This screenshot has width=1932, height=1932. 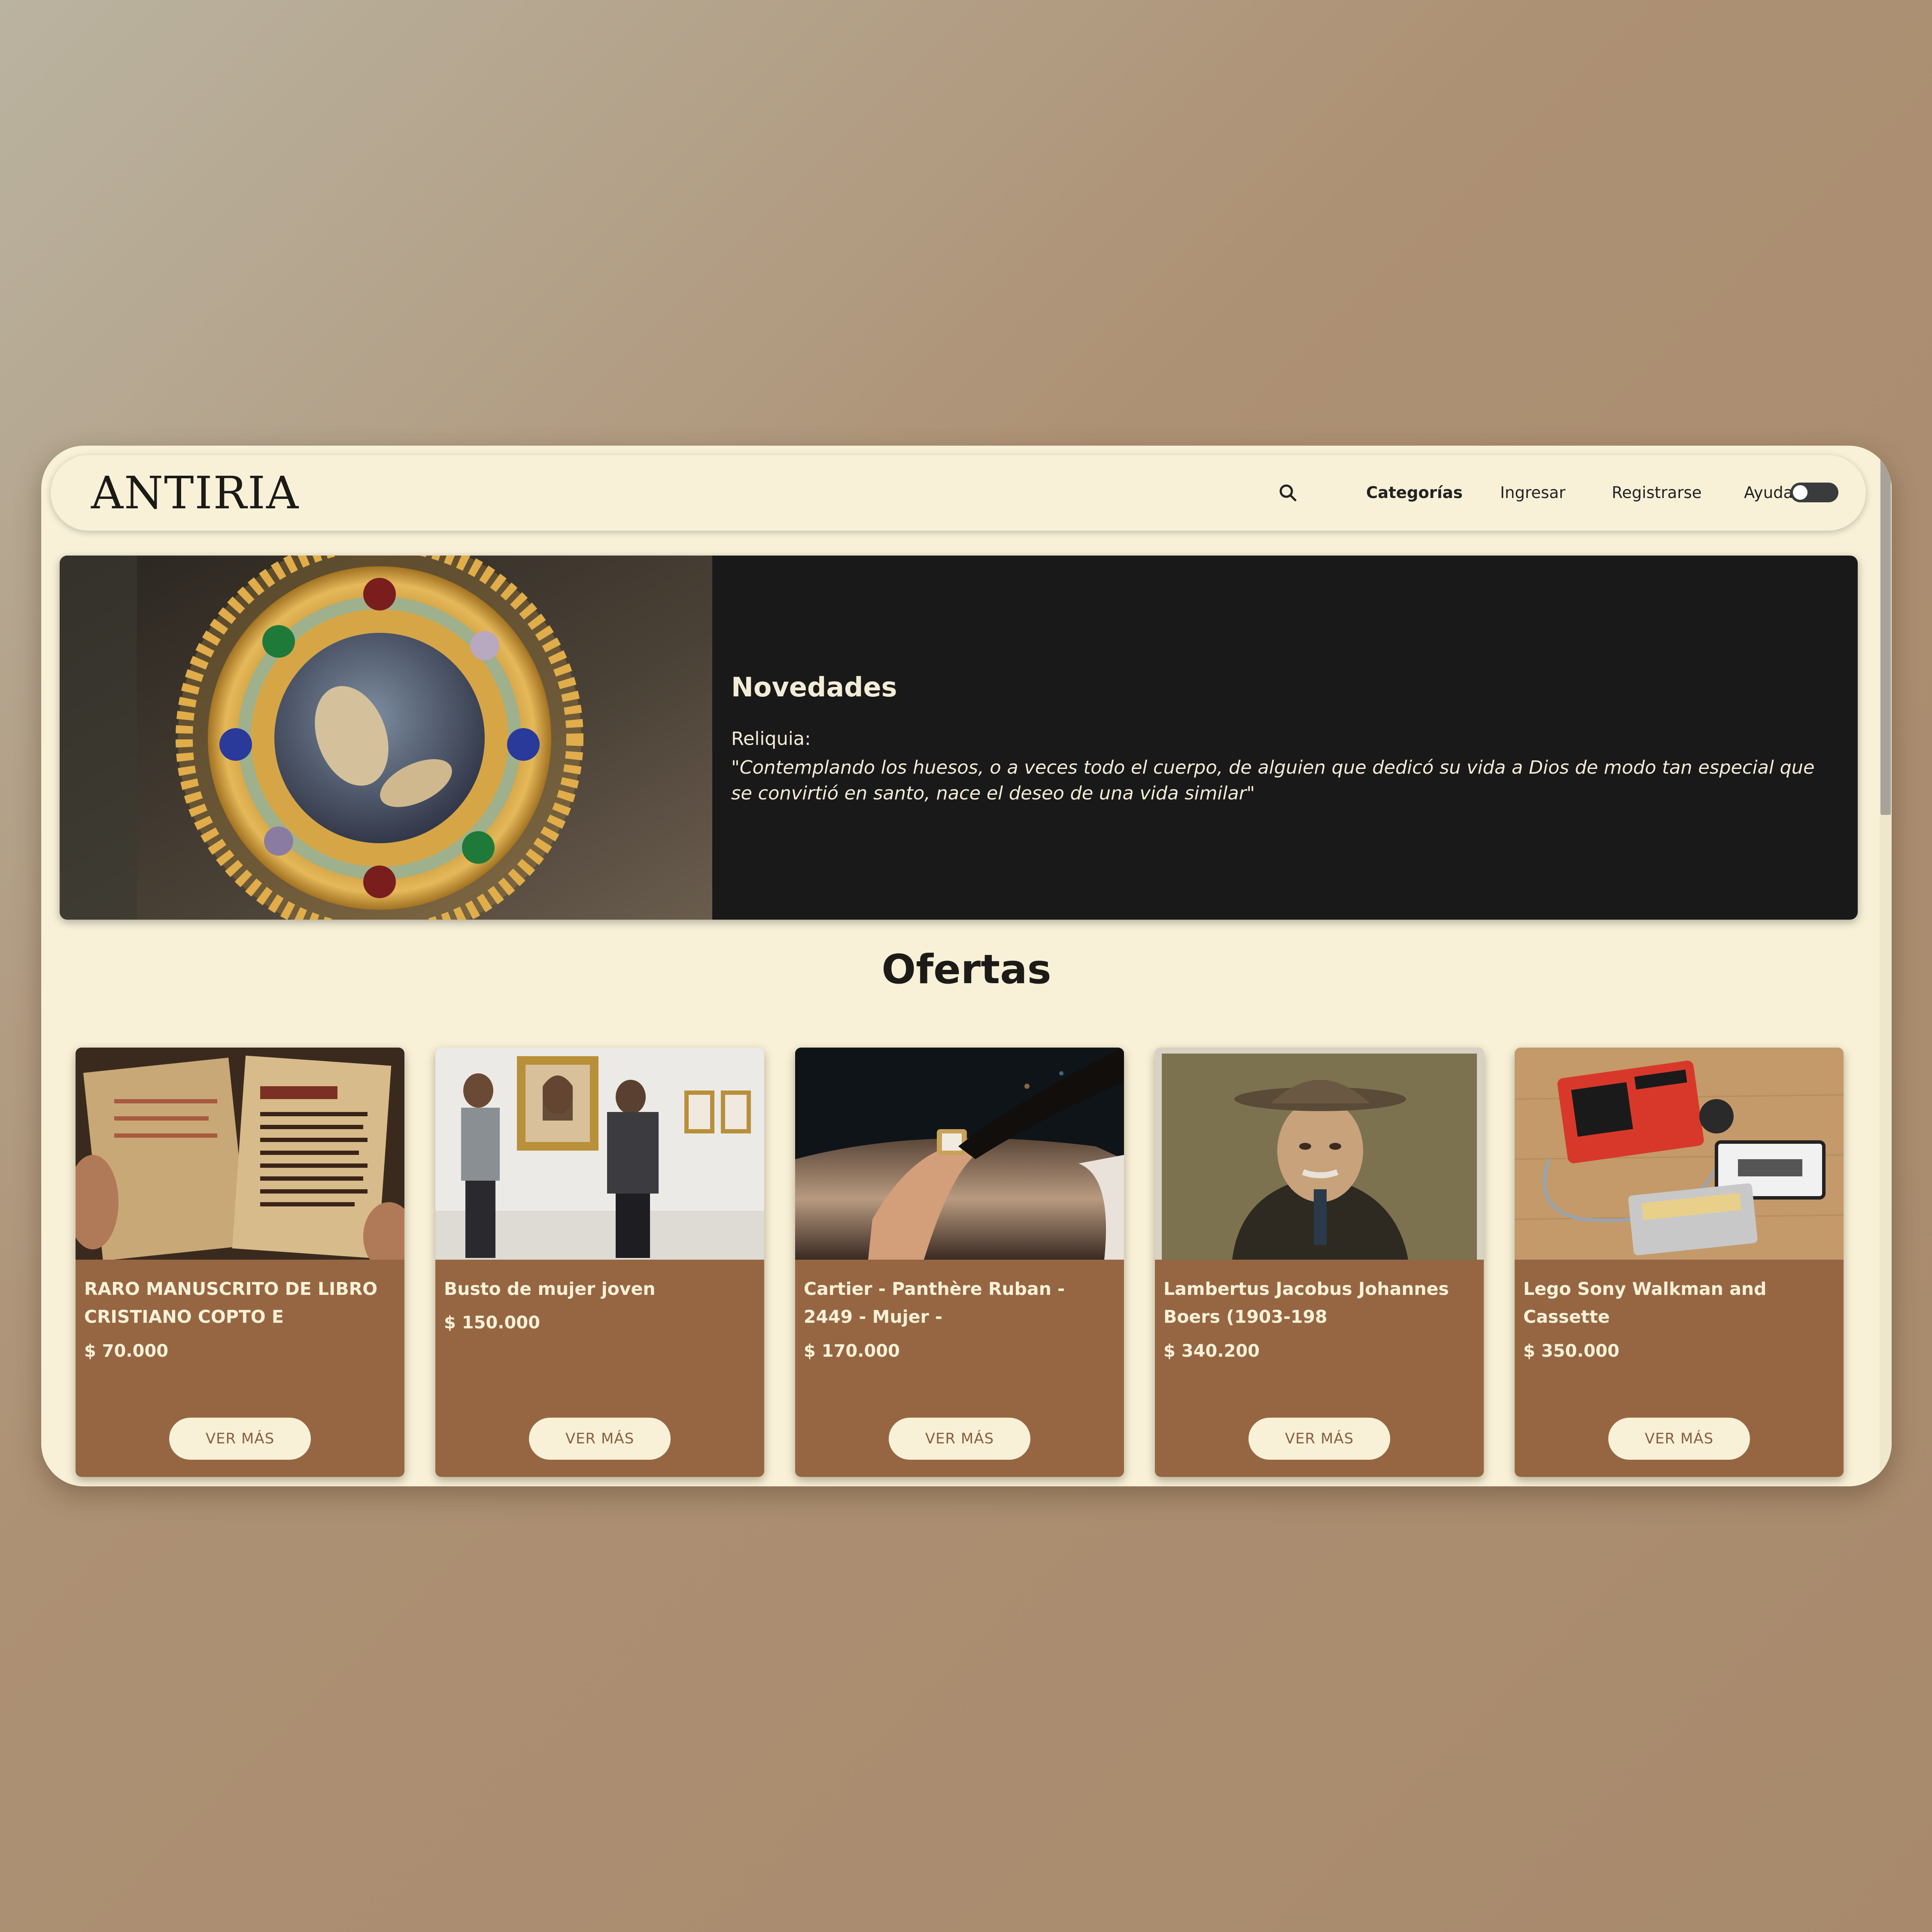 What do you see at coordinates (1886, 634) in the screenshot?
I see `scrollbar-thumb` at bounding box center [1886, 634].